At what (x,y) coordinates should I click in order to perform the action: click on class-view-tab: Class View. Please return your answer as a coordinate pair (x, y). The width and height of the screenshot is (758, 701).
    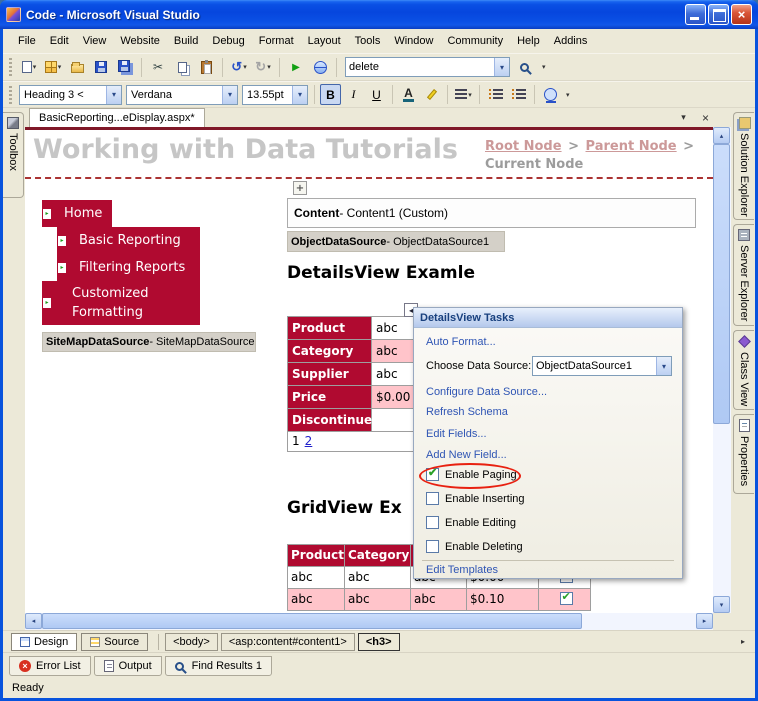
    Looking at the image, I should click on (743, 370).